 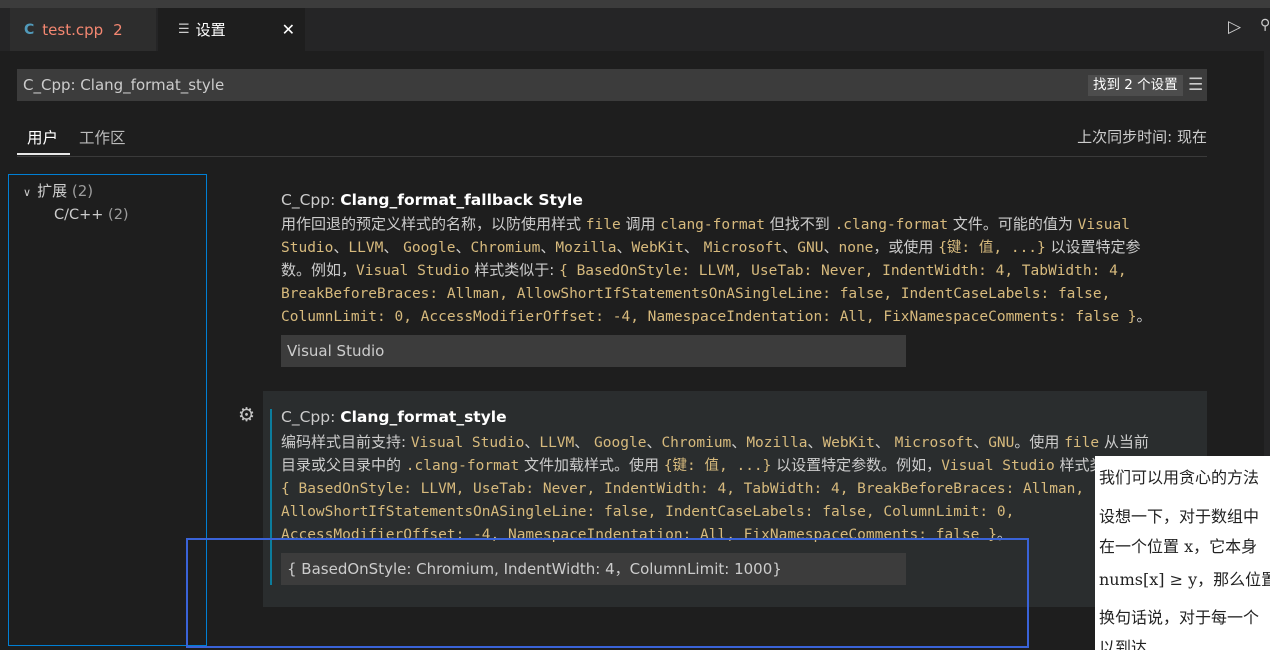 I want to click on tab-test-cpp: C test.cpp 2, so click(x=83, y=29).